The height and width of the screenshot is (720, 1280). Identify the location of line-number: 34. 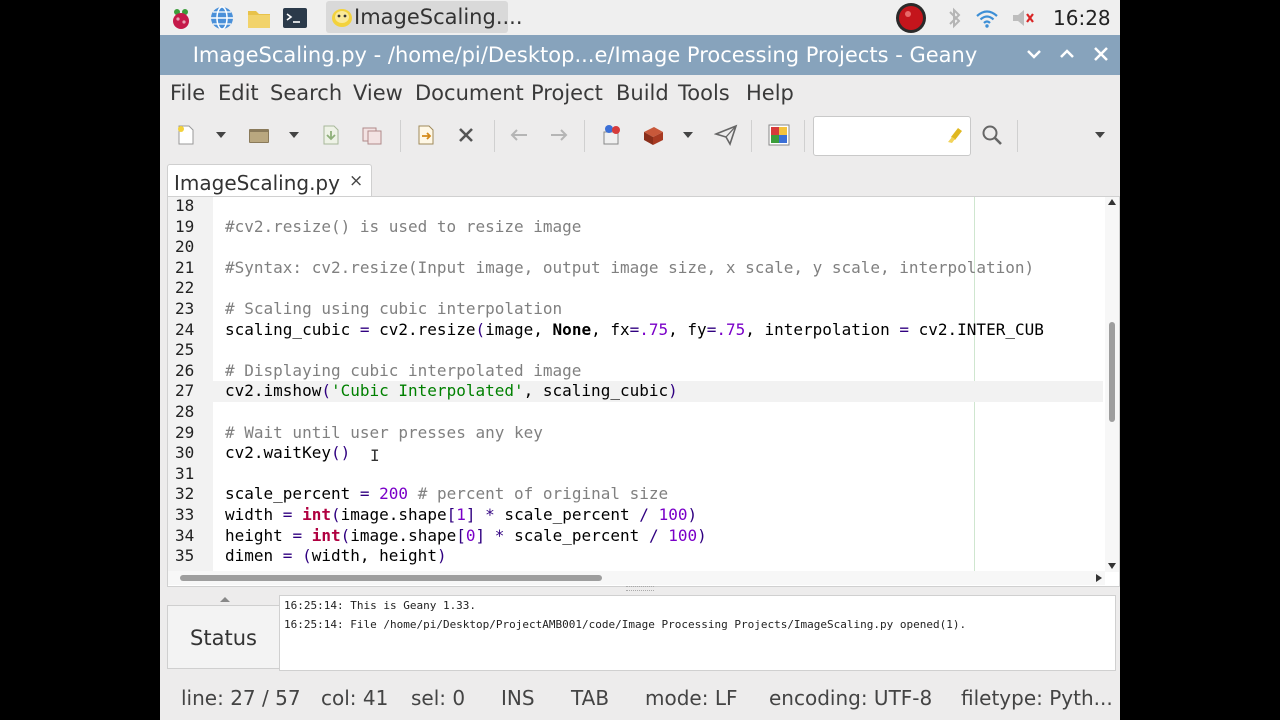
(185, 535).